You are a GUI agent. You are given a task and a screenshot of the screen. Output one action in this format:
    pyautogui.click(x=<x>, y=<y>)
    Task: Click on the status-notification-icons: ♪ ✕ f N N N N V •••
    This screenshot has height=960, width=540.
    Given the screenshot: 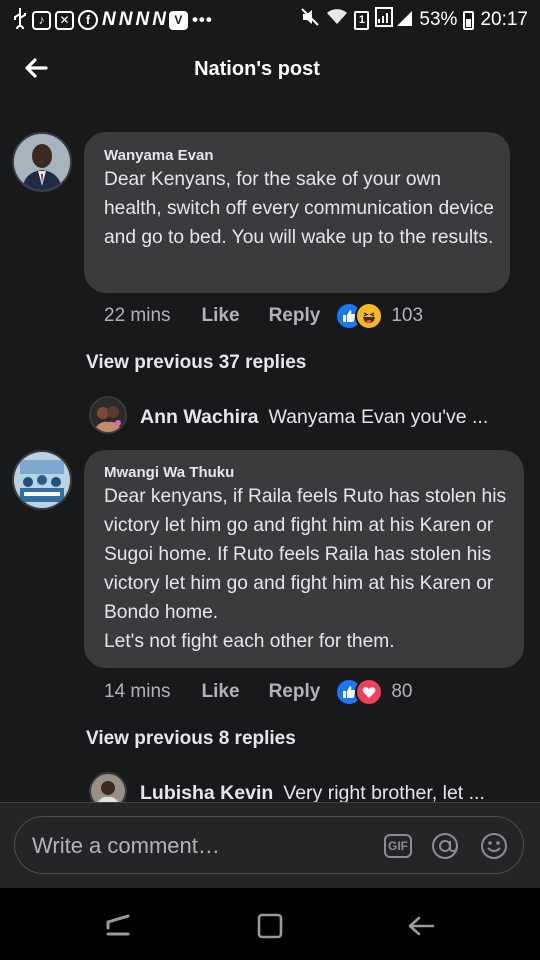 What is the action you would take?
    pyautogui.click(x=112, y=20)
    